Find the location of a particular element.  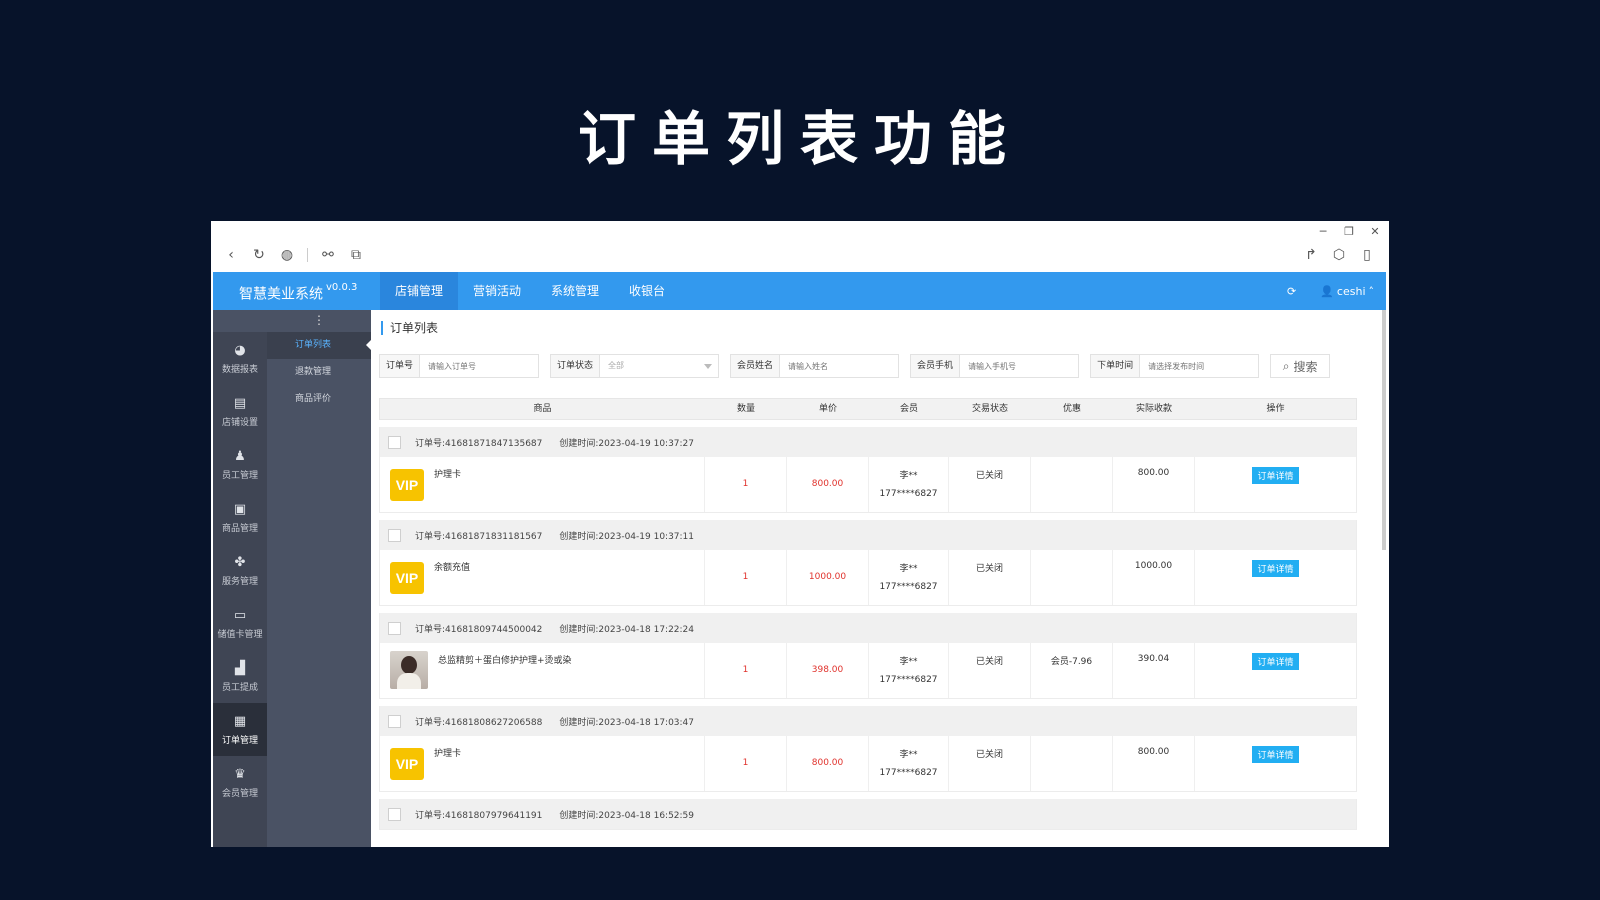

share-icon: ↱ is located at coordinates (1311, 255).